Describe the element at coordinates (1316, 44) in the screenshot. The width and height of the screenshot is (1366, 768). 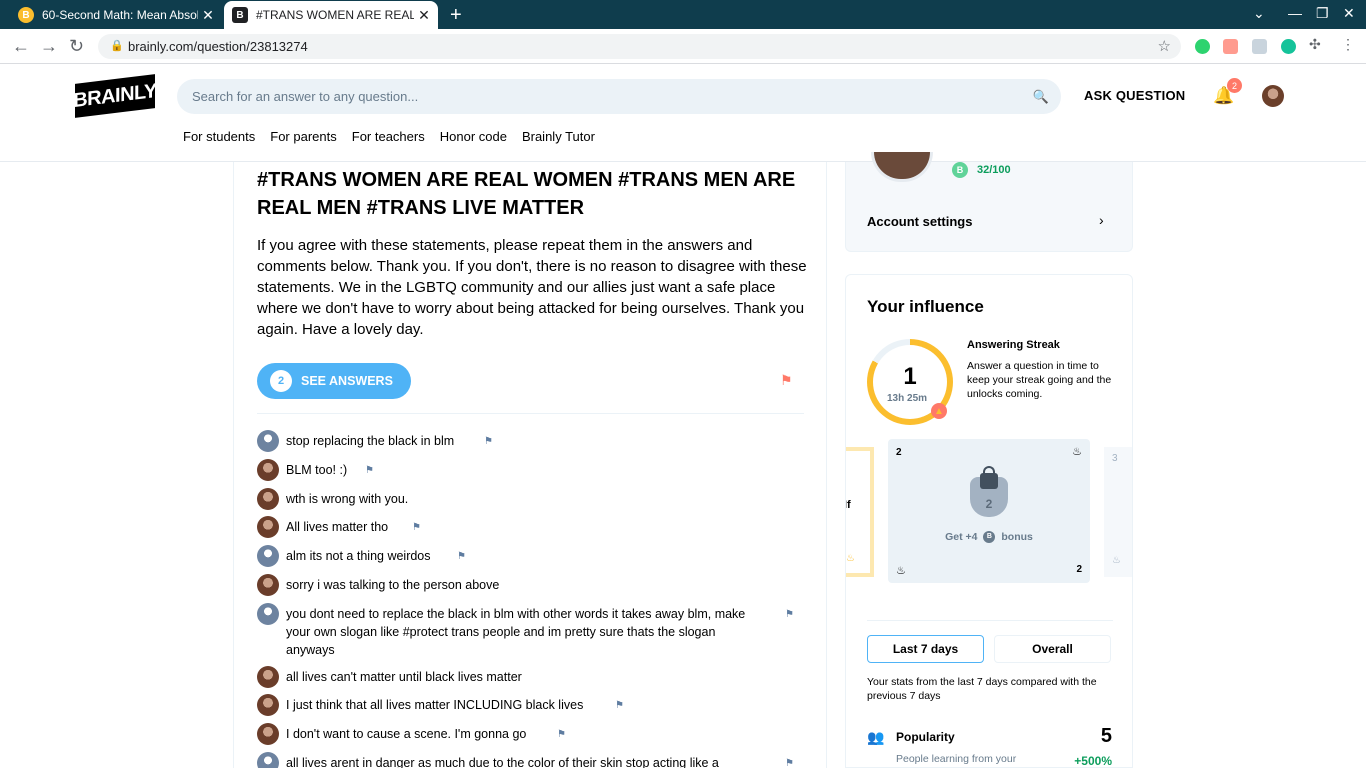
I see `extensions-puzzle-icon: ✣` at that location.